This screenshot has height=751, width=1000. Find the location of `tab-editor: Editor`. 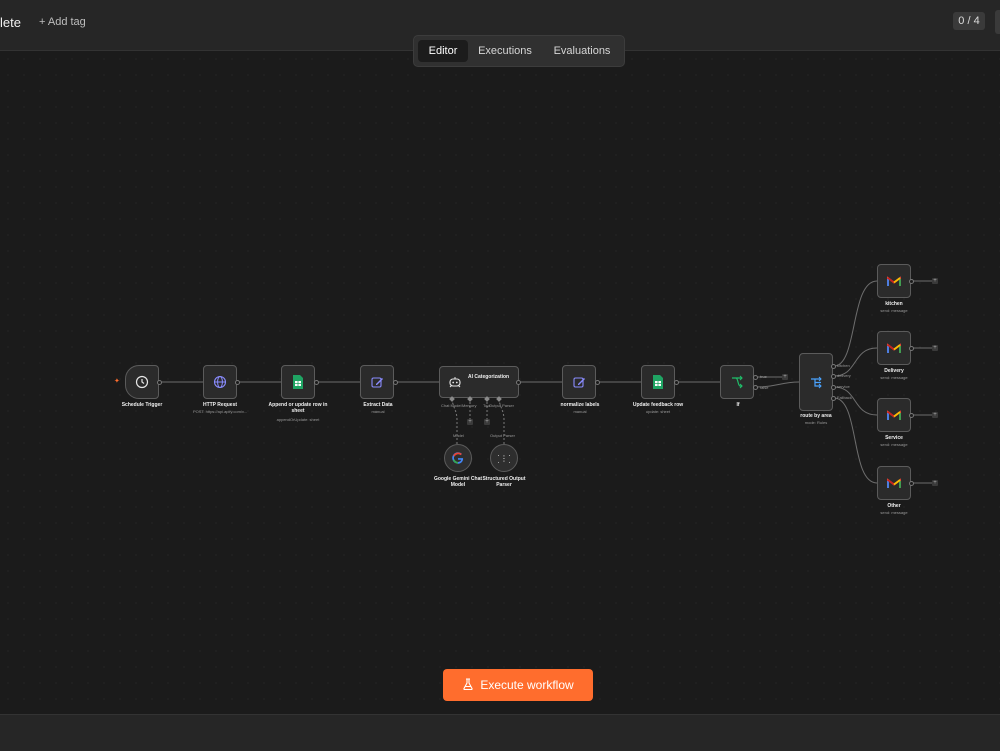

tab-editor: Editor is located at coordinates (443, 51).